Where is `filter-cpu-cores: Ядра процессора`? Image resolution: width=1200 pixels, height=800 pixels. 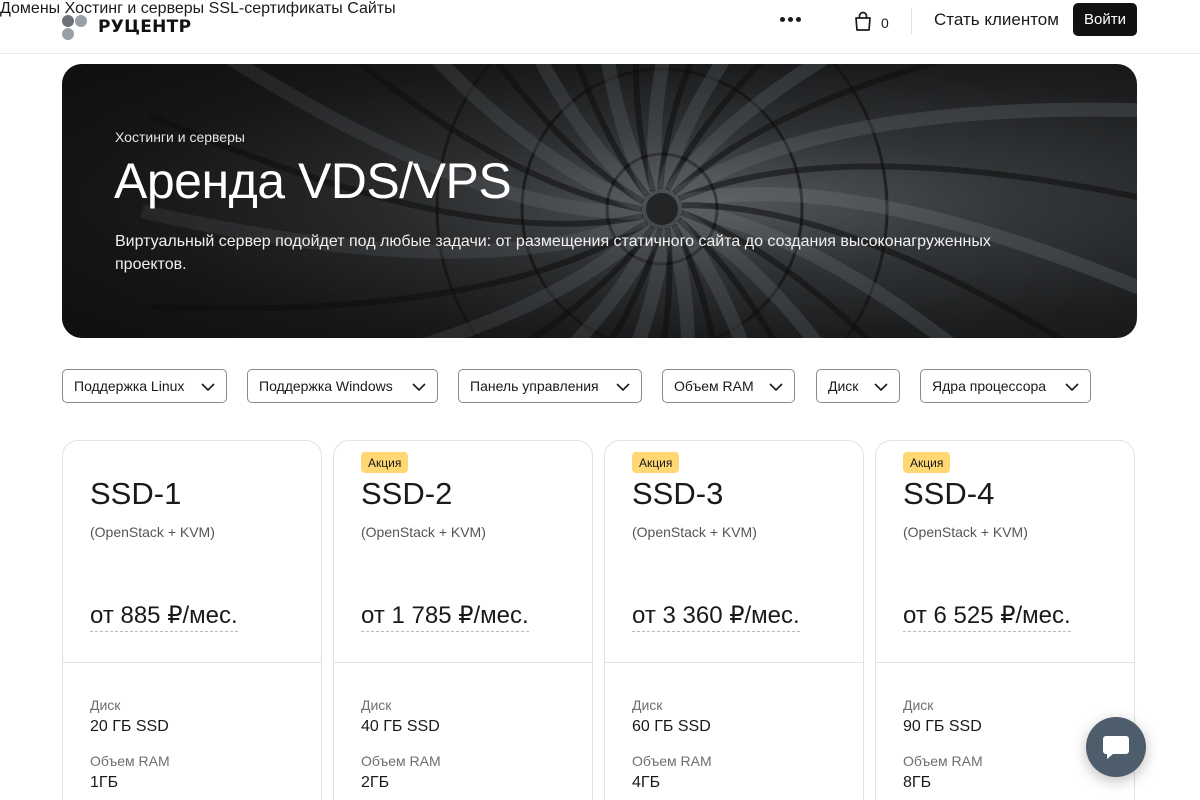
filter-cpu-cores: Ядра процессора is located at coordinates (1005, 386).